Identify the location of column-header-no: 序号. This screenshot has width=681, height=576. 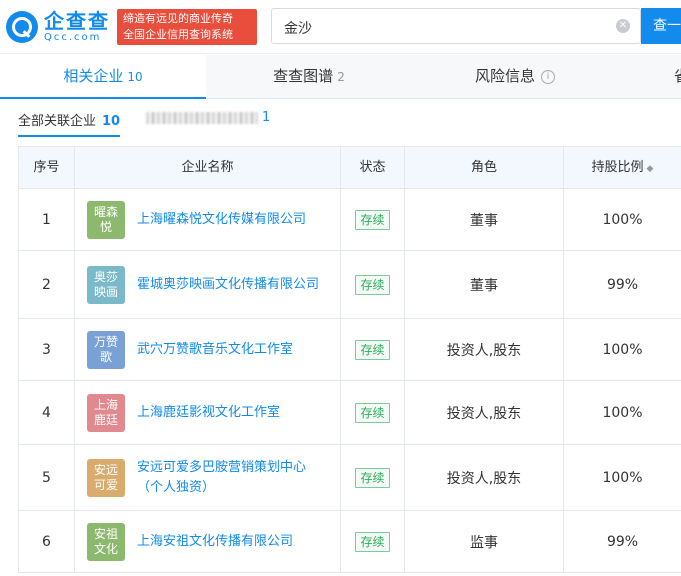
(46, 167).